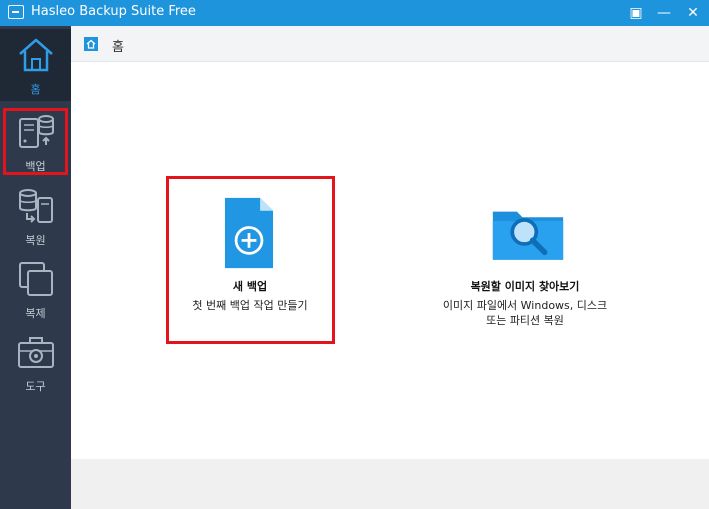  What do you see at coordinates (35, 386) in the screenshot?
I see `sidebar-item-label: 도구` at bounding box center [35, 386].